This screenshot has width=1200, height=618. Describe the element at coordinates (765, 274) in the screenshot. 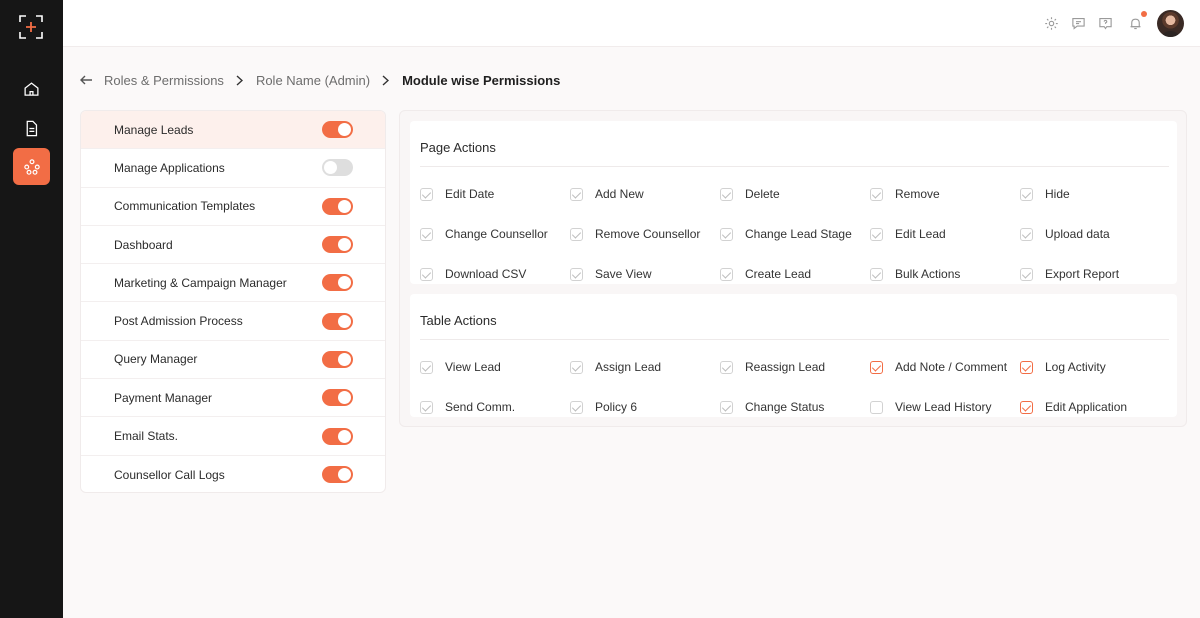

I see `permission-checkbox: Create Lead` at that location.